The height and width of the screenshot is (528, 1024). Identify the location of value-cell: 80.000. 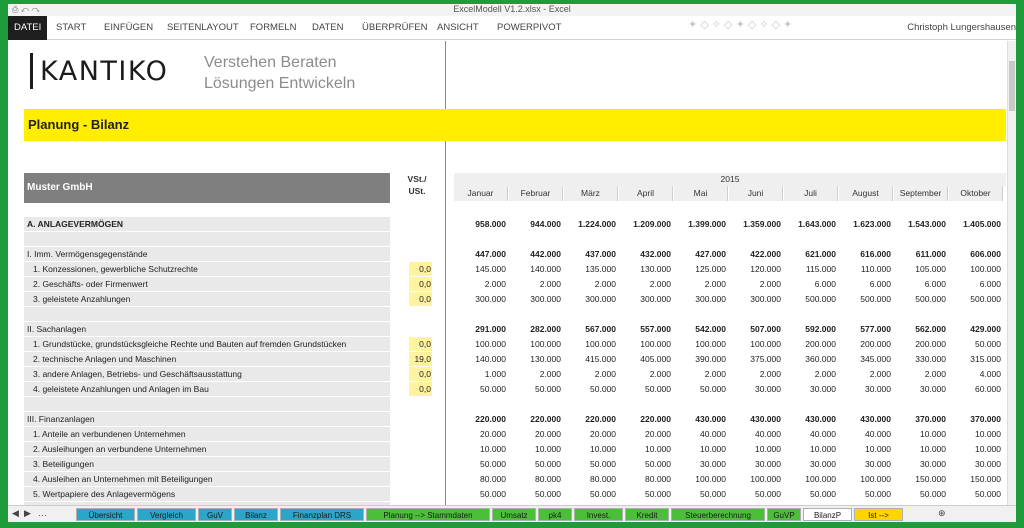
(536, 479).